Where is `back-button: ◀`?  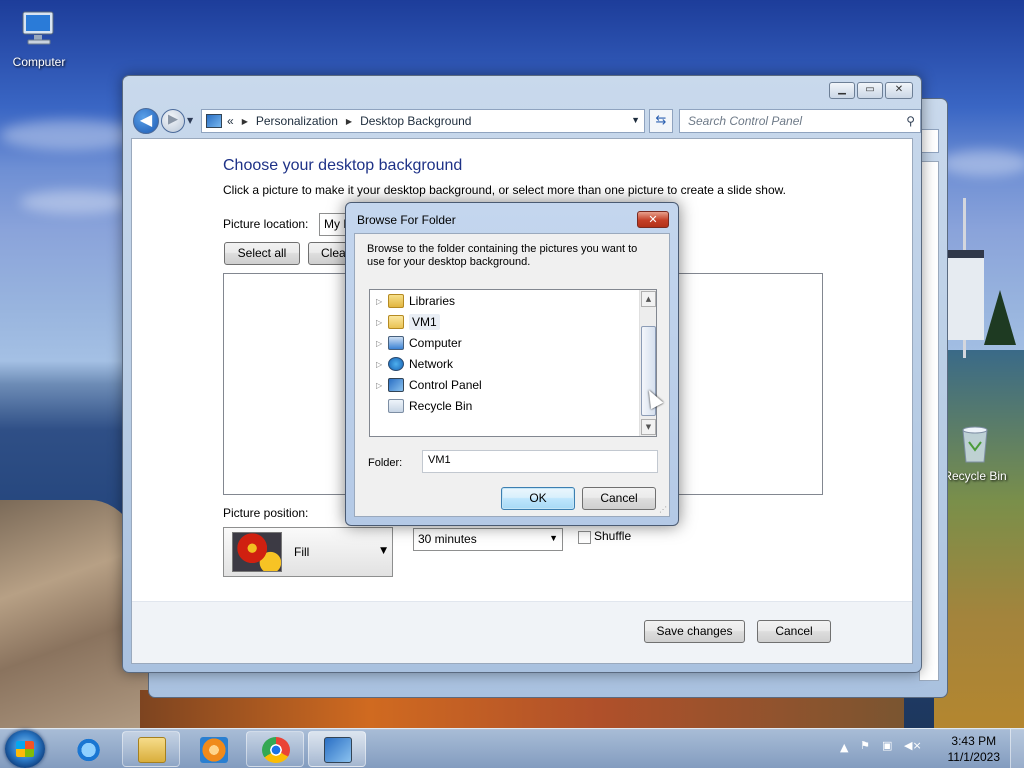 back-button: ◀ is located at coordinates (146, 121).